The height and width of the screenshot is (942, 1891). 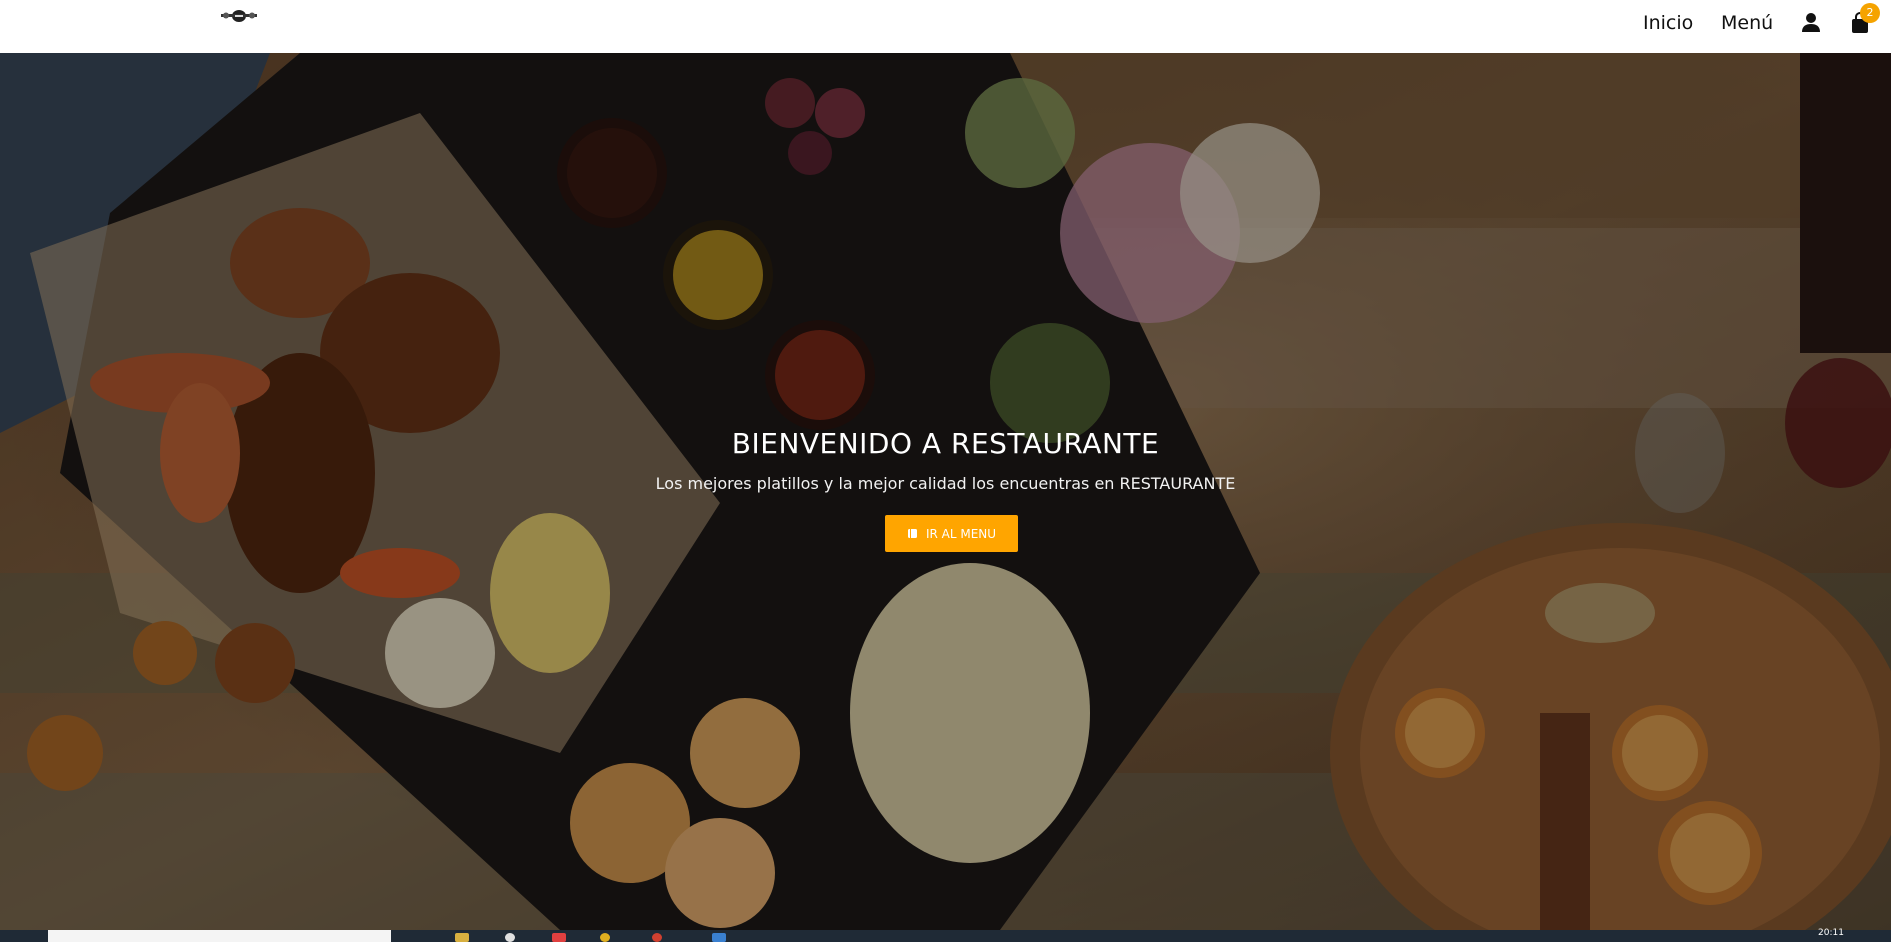 I want to click on browser-icon, so click(x=510, y=937).